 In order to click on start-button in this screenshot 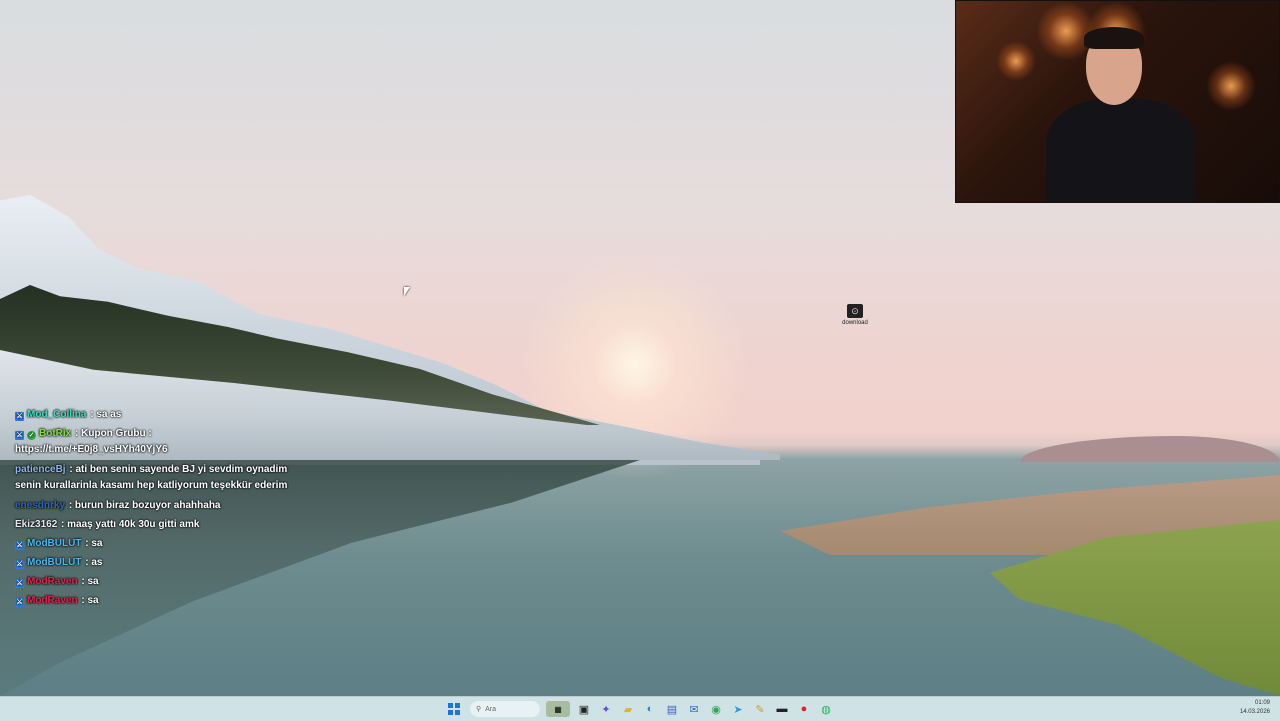, I will do `click(453, 709)`.